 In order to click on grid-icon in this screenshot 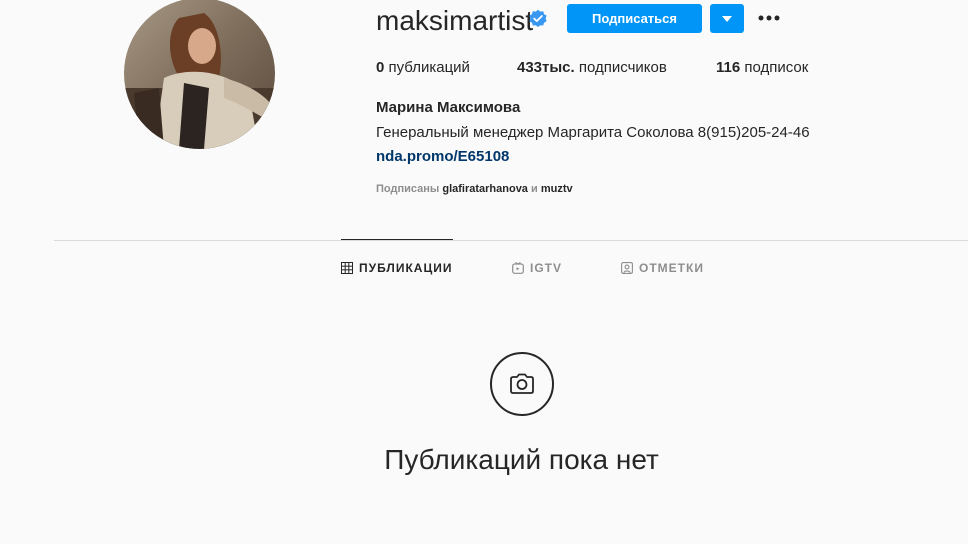, I will do `click(347, 268)`.